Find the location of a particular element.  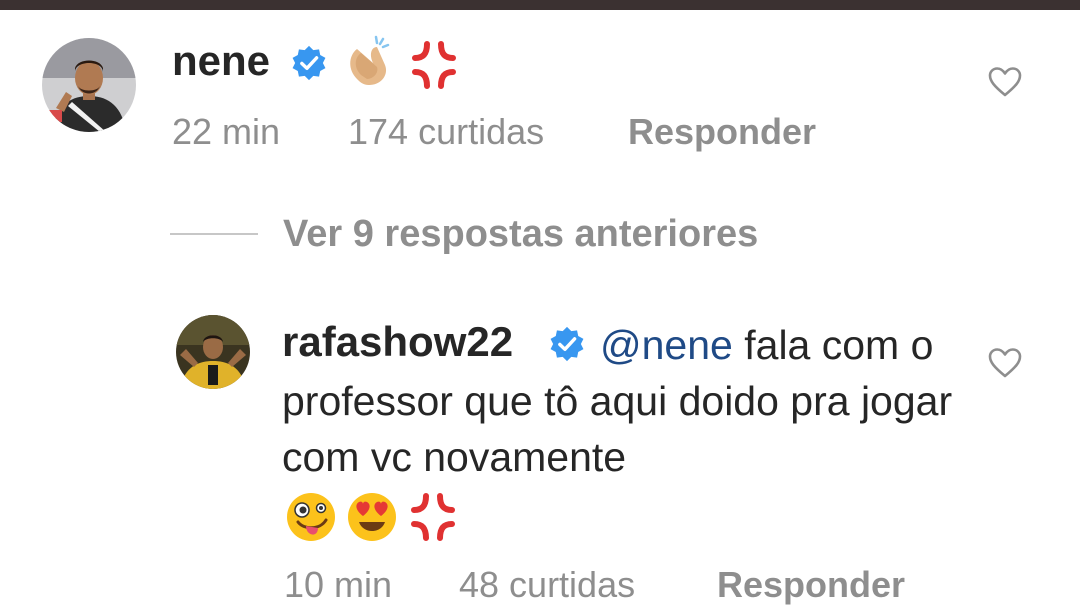

avatar-rafashow22 is located at coordinates (213, 352).